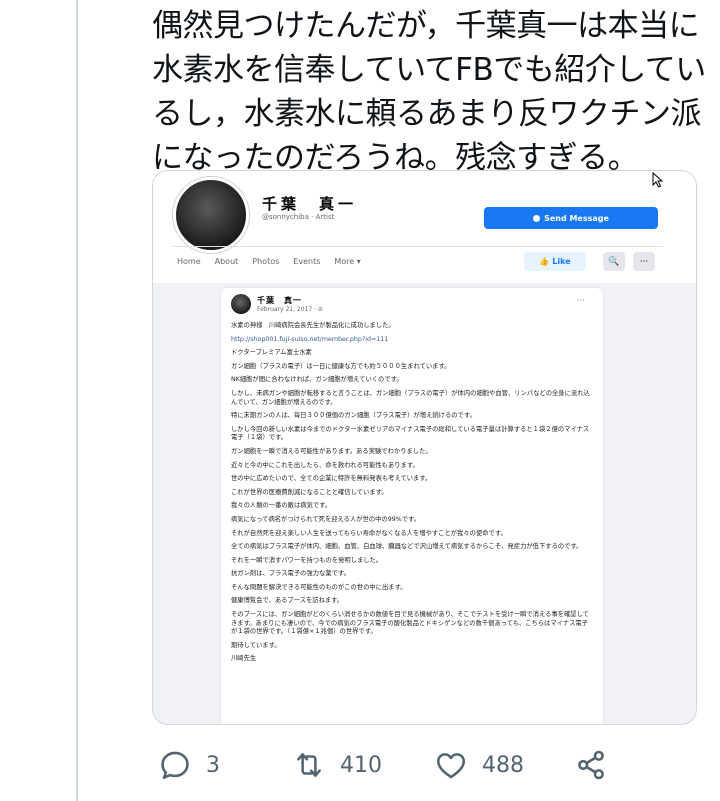  I want to click on like-button: 488, so click(479, 765).